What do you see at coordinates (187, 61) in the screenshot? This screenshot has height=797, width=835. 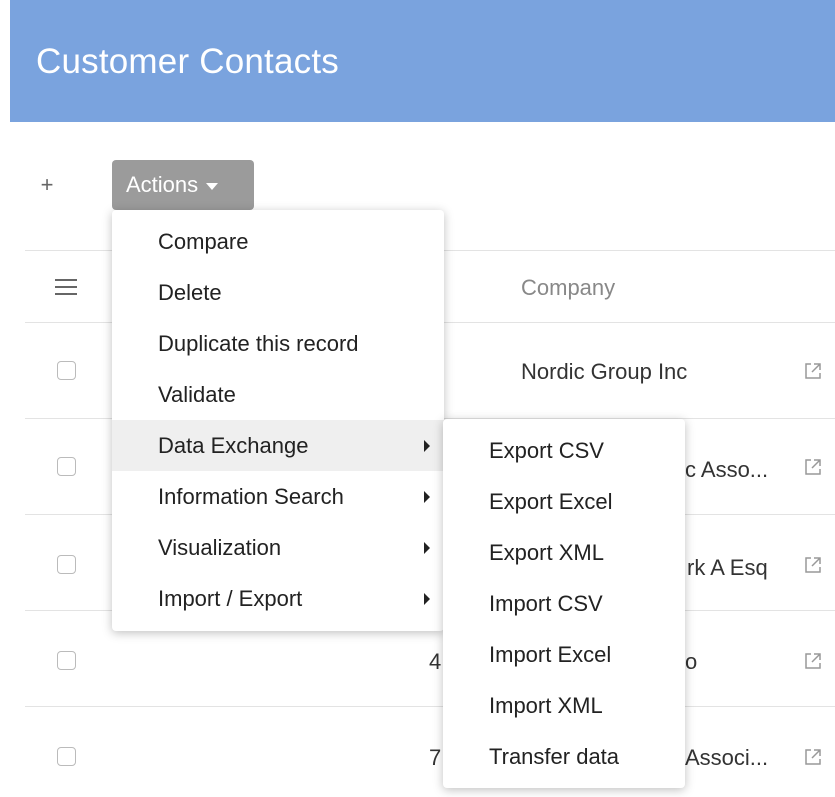 I see `page-title: Customer Contacts` at bounding box center [187, 61].